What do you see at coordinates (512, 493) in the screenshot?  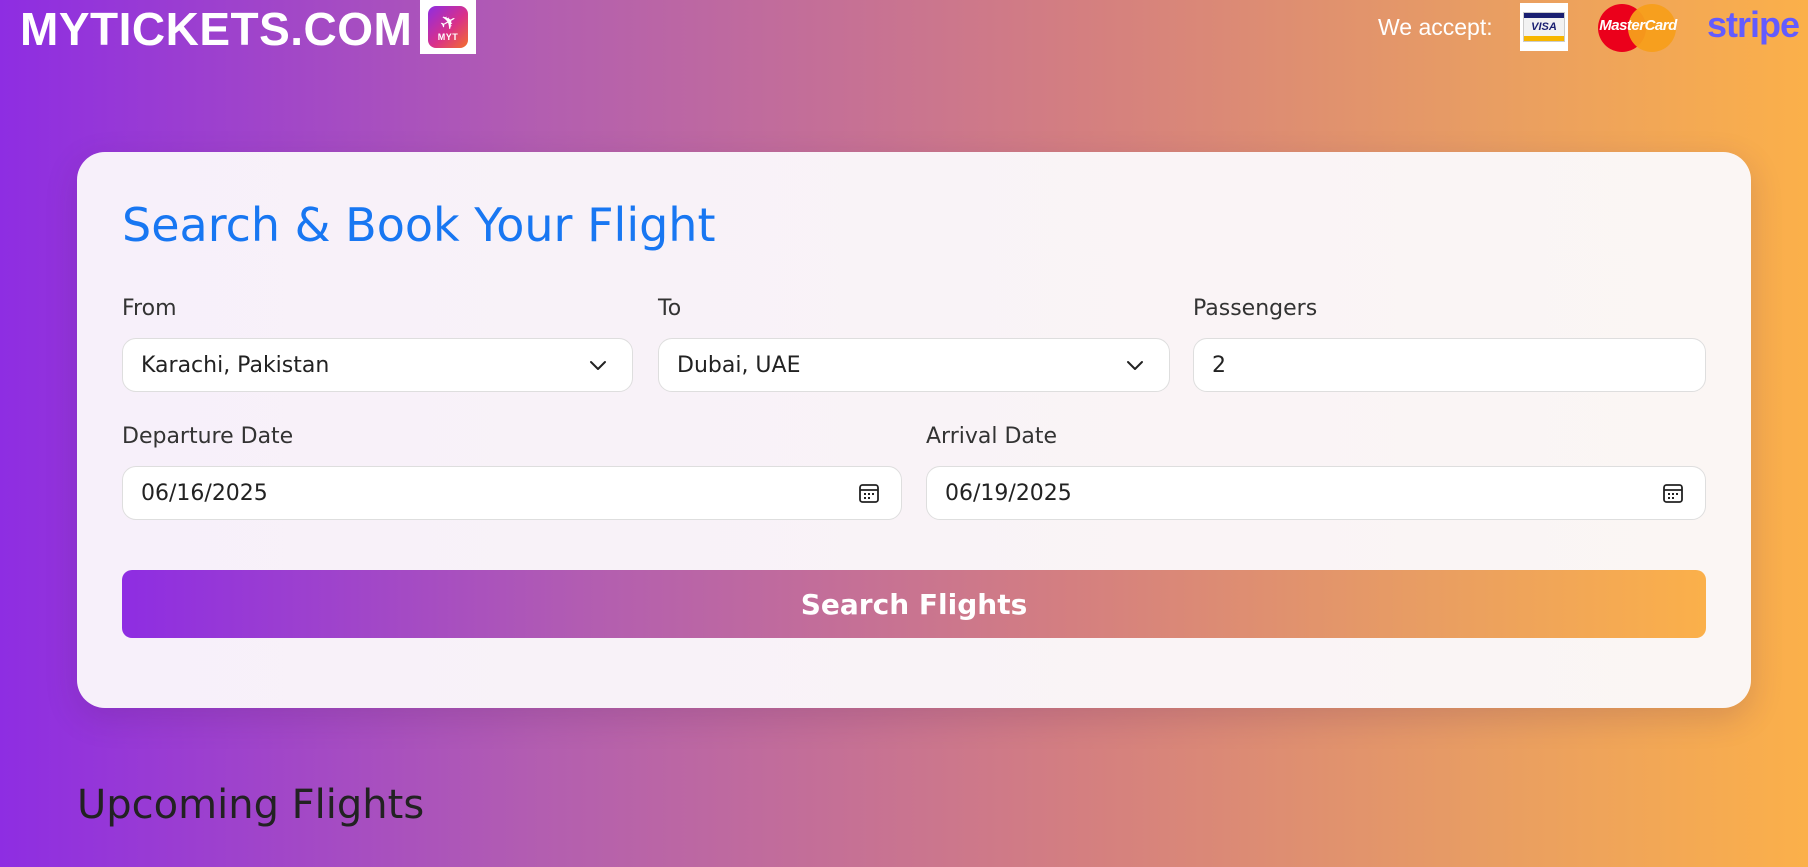 I see `departure-date-input: 06/16/2025` at bounding box center [512, 493].